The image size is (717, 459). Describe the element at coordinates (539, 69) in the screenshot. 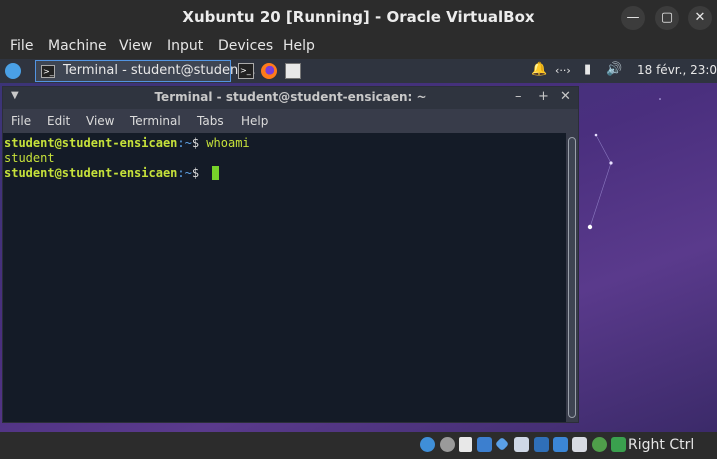

I see `notification-bell-icon: 🔔` at that location.